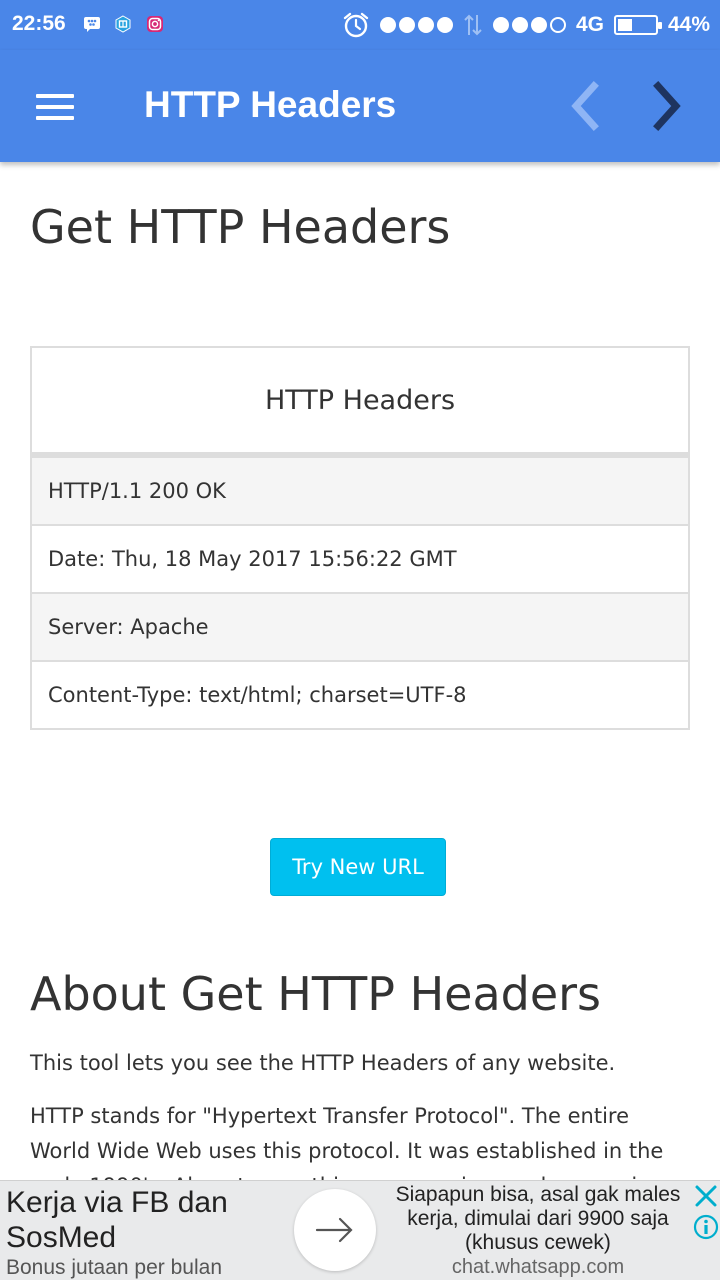 This screenshot has height=1280, width=720. I want to click on ad-url: chat.whatsapp.com, so click(538, 1267).